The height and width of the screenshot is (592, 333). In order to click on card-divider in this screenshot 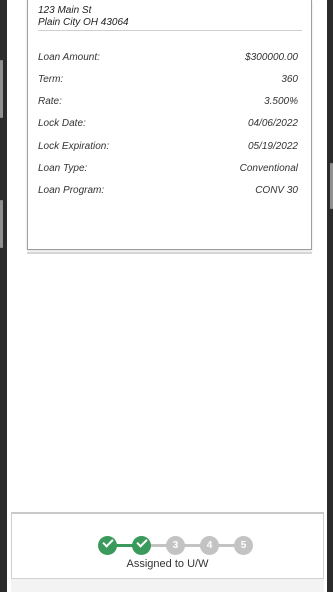, I will do `click(169, 253)`.